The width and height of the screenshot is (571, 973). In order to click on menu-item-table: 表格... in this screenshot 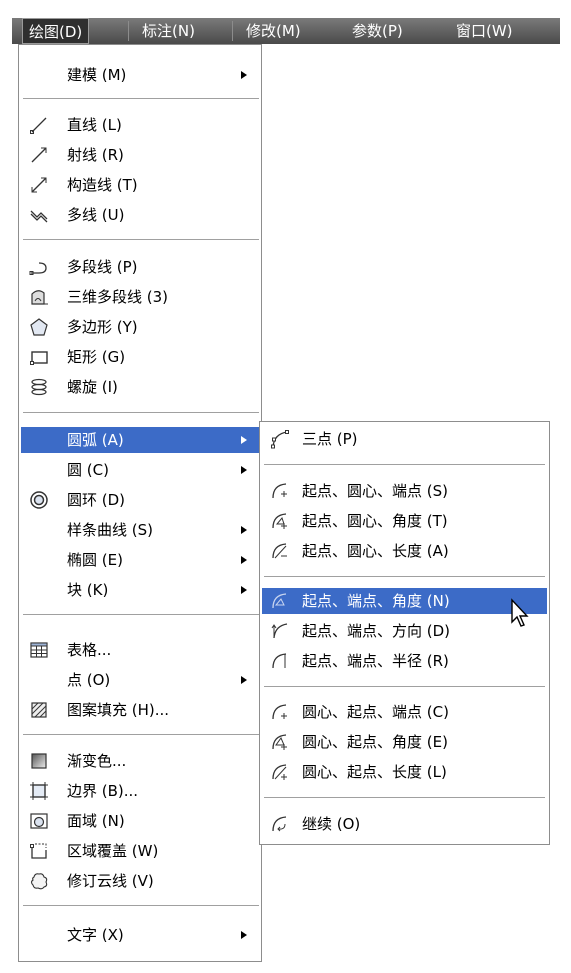, I will do `click(140, 650)`.